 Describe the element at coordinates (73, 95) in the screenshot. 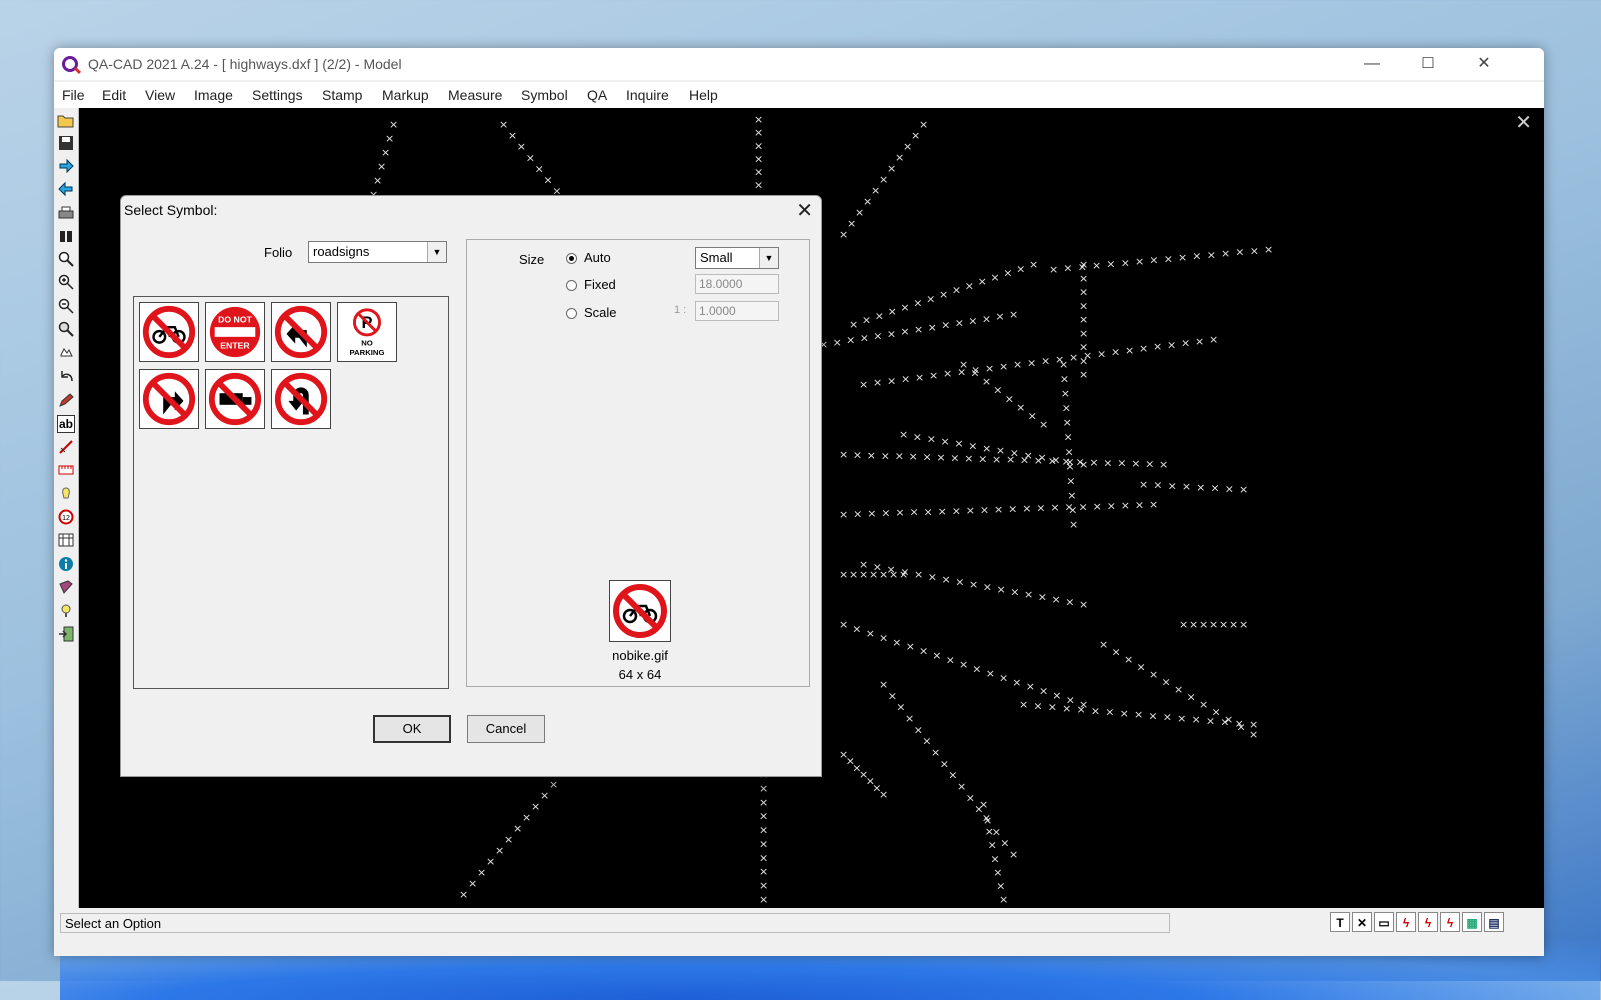

I see `menu-file: File` at that location.